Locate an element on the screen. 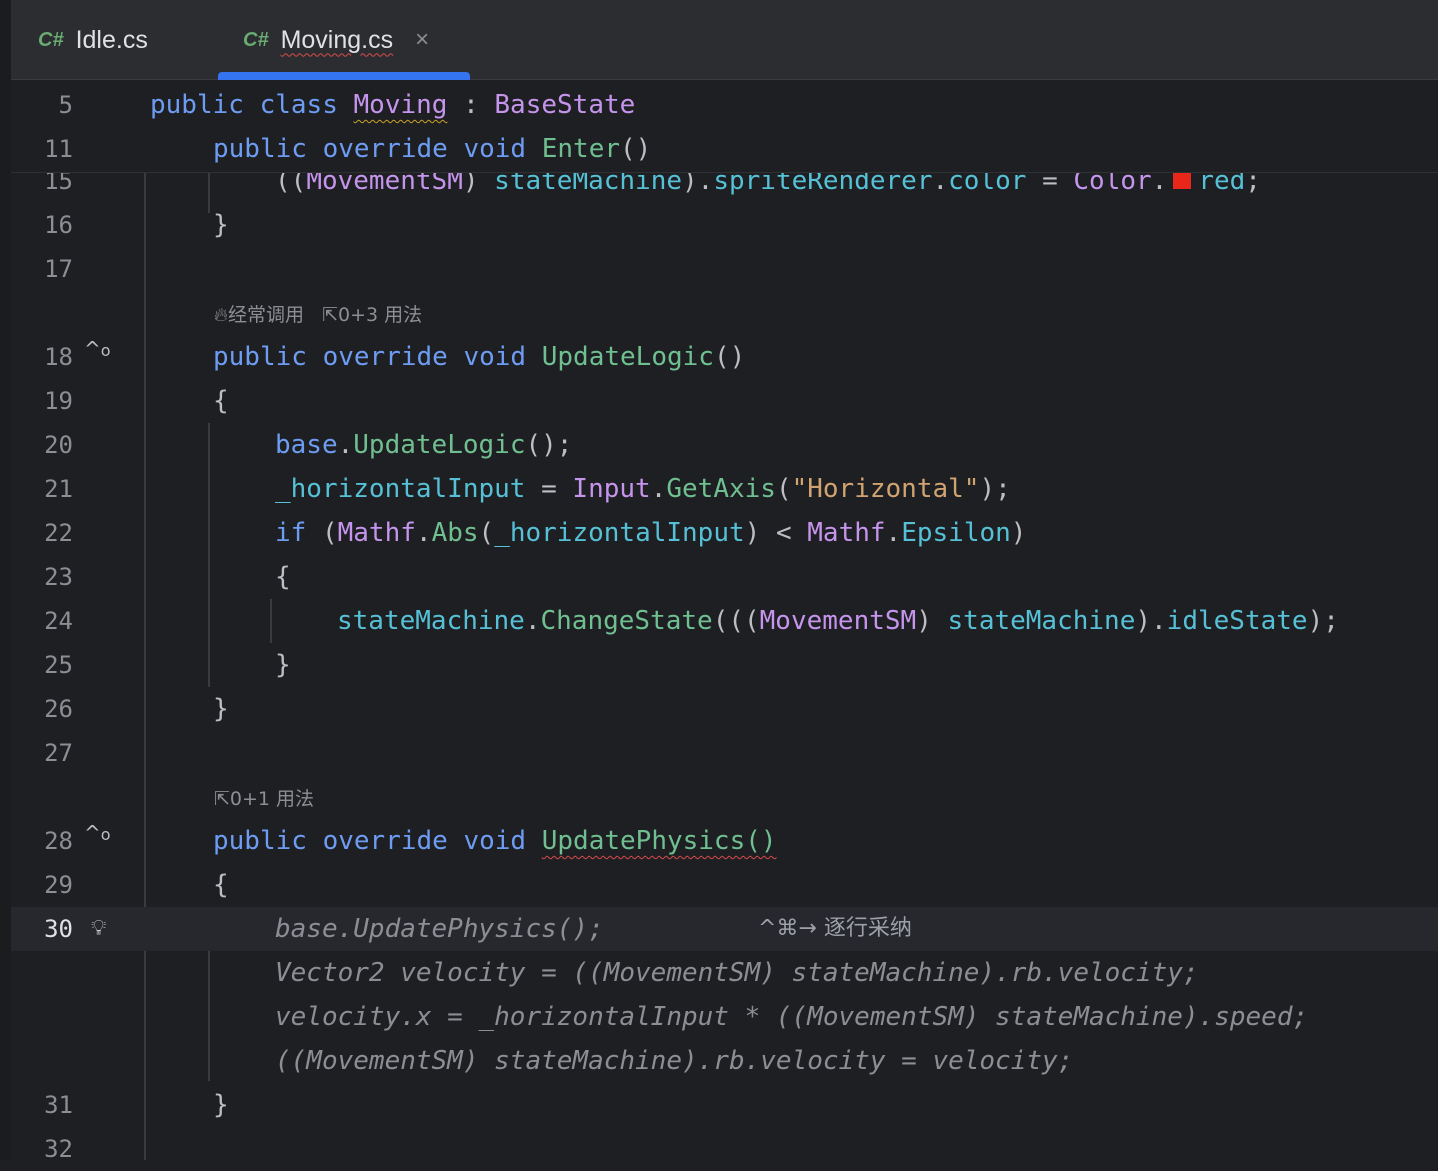  line-number: 21 is located at coordinates (58, 489).